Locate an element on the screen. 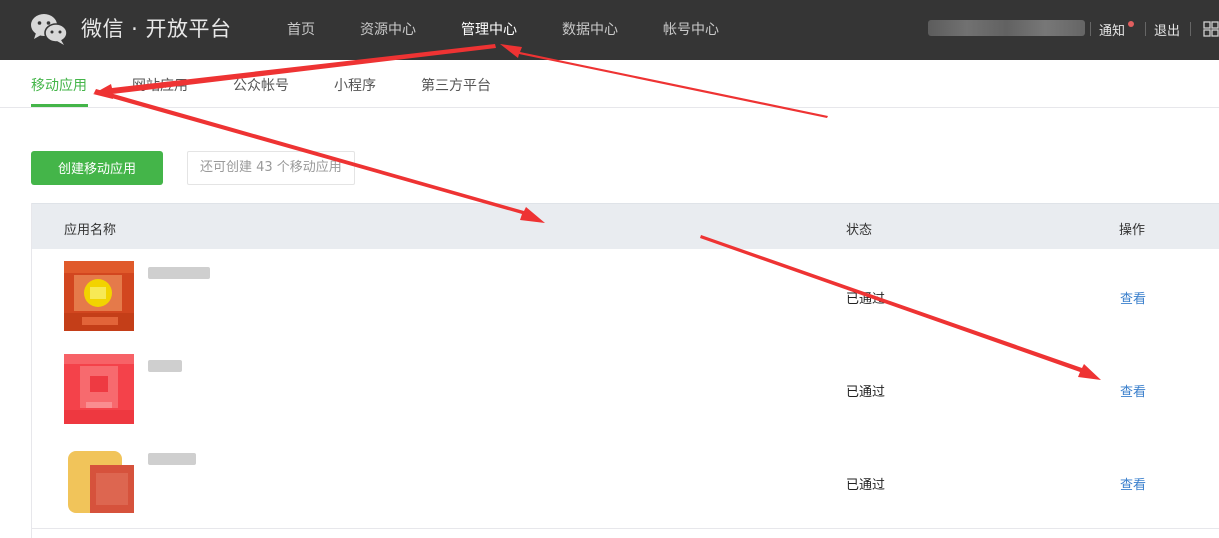 Image resolution: width=1219 pixels, height=538 pixels. logout-link: 退出 is located at coordinates (1167, 29).